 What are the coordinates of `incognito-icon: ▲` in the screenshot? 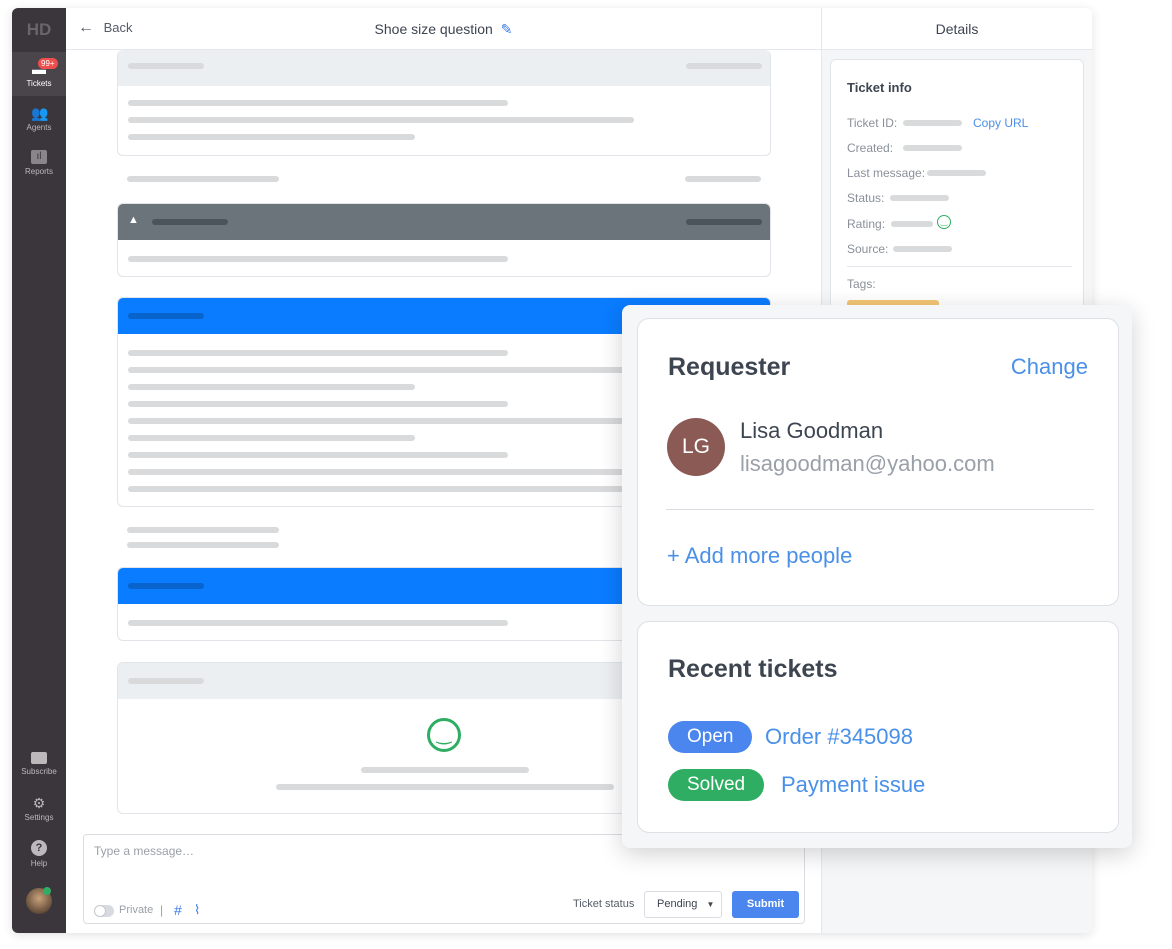 It's located at (133, 220).